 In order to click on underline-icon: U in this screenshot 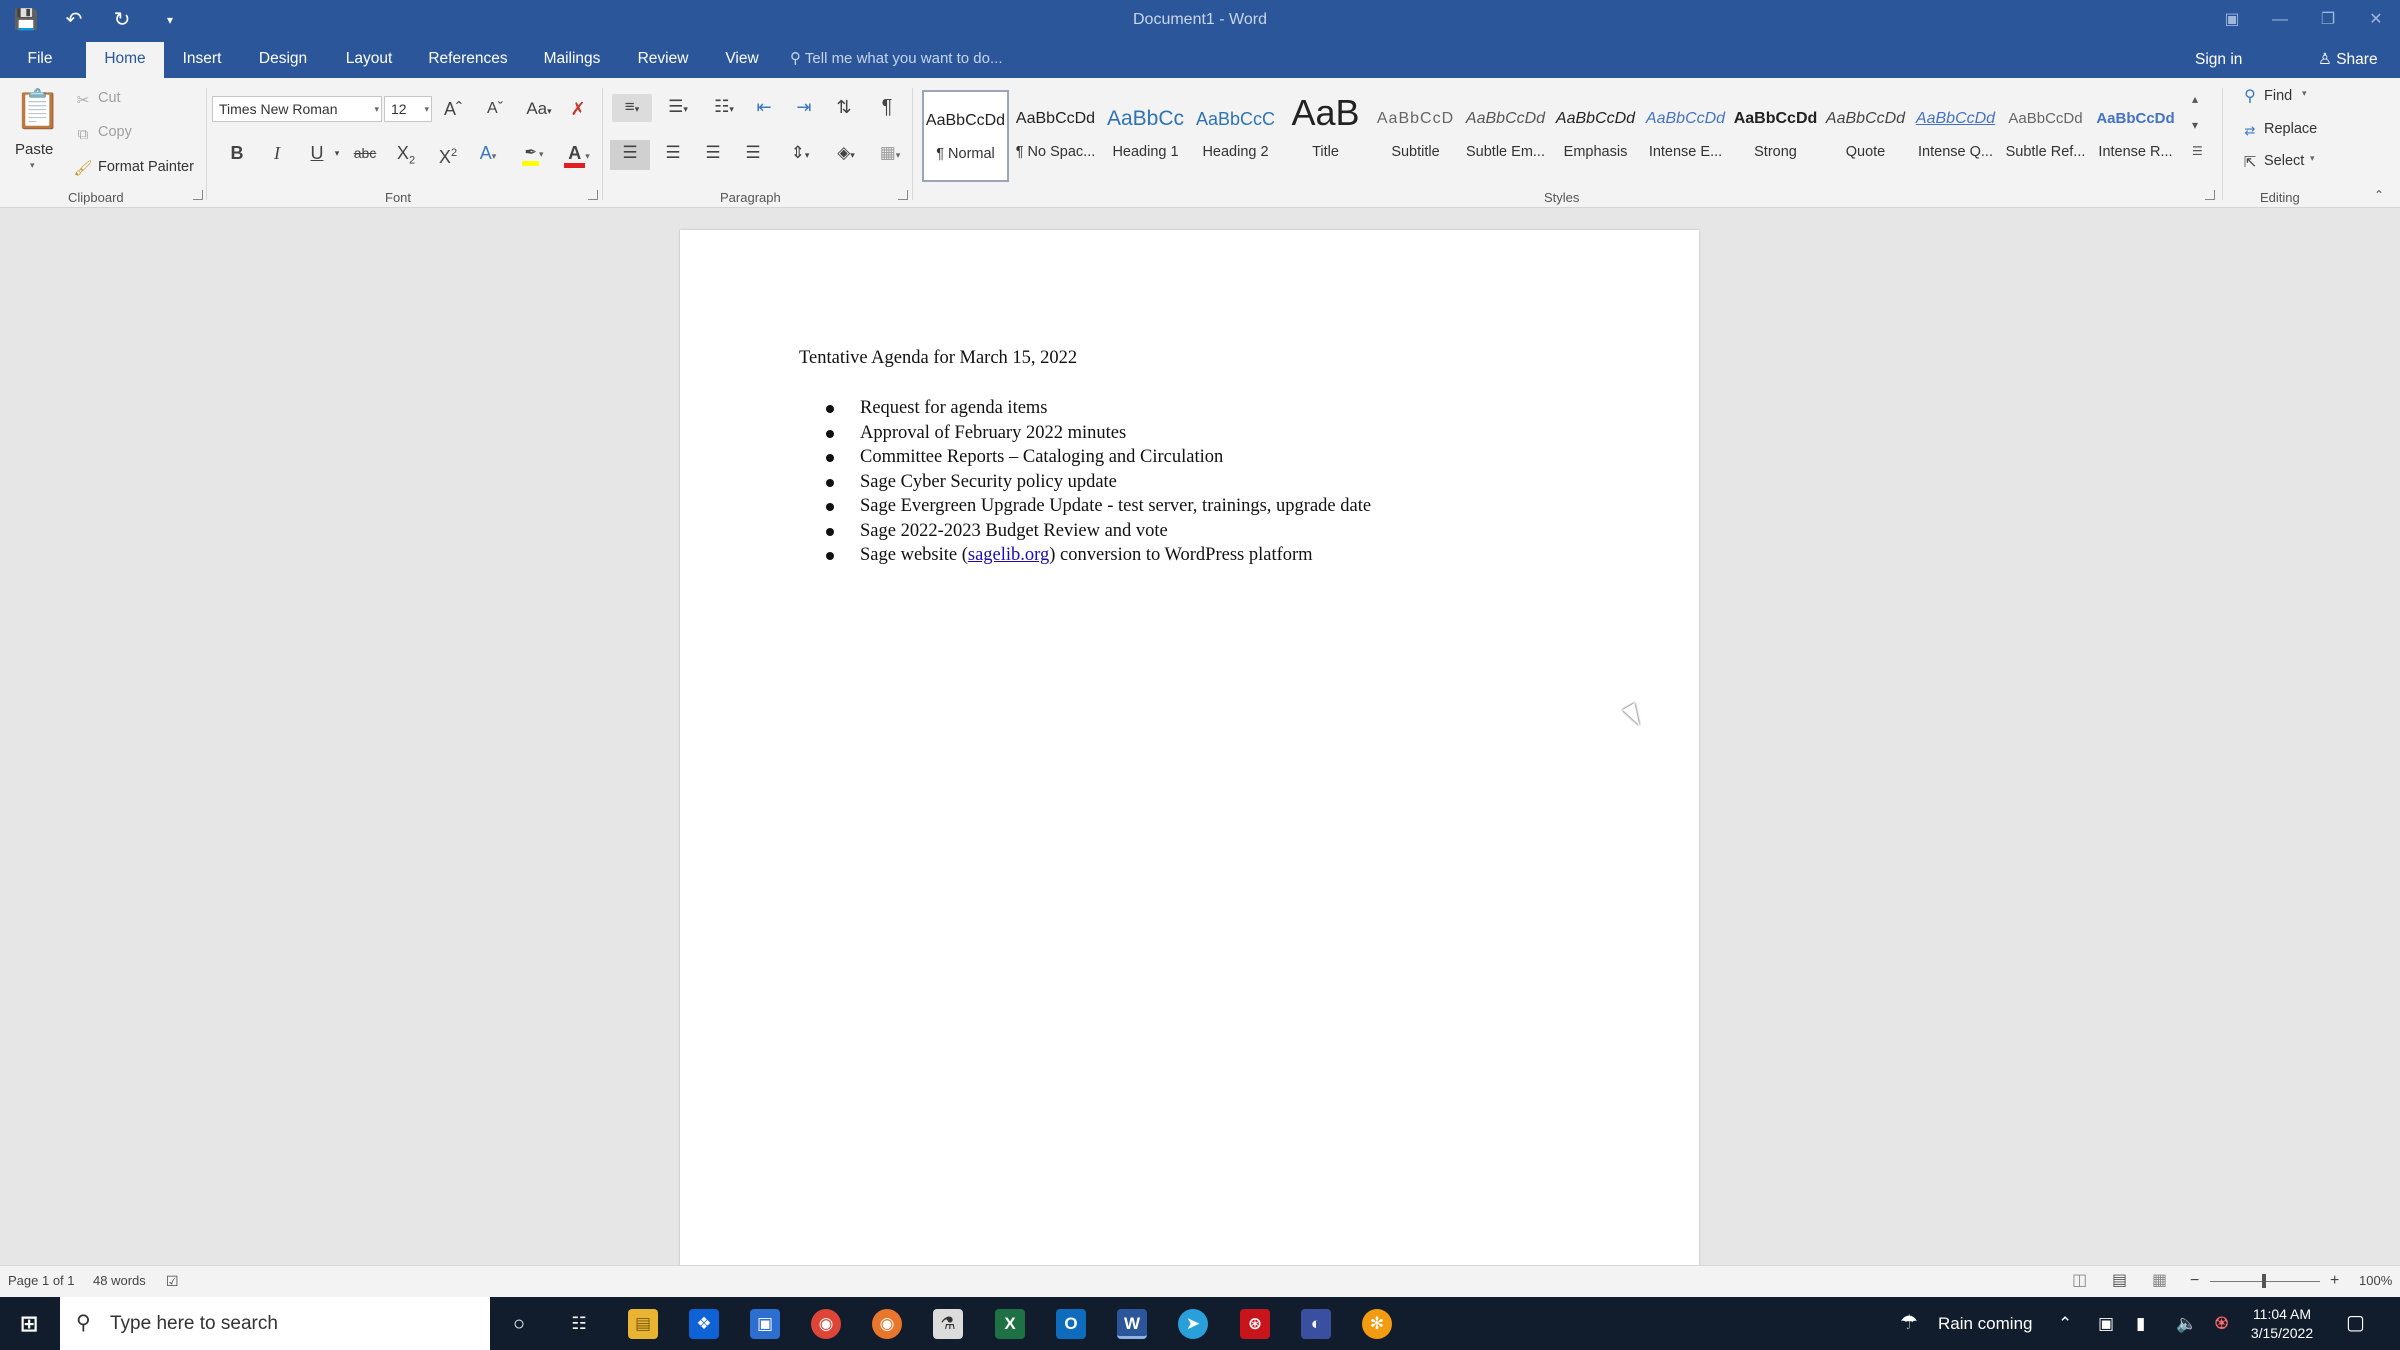, I will do `click(317, 153)`.